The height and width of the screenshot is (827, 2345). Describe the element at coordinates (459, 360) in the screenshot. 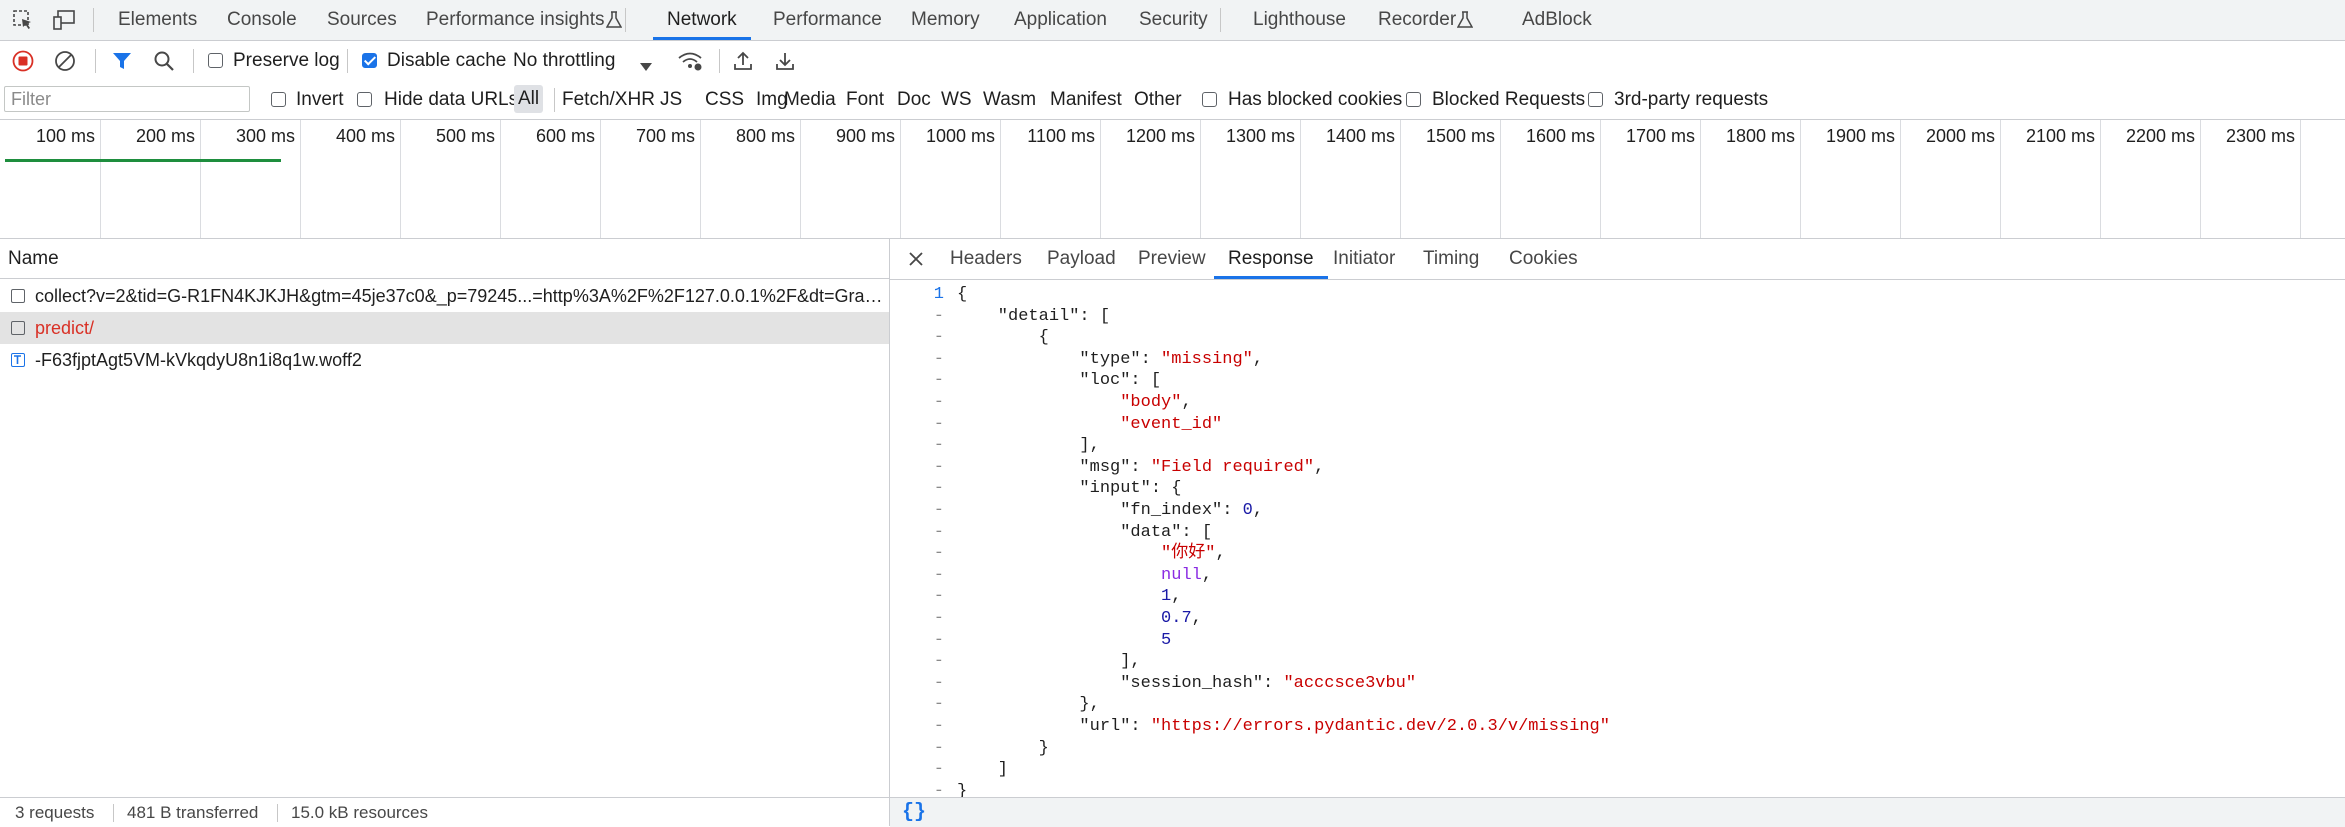

I see `request-name: -F63fjptAgt5VM-kVkqdyU8n1i8q1w.woff2` at that location.